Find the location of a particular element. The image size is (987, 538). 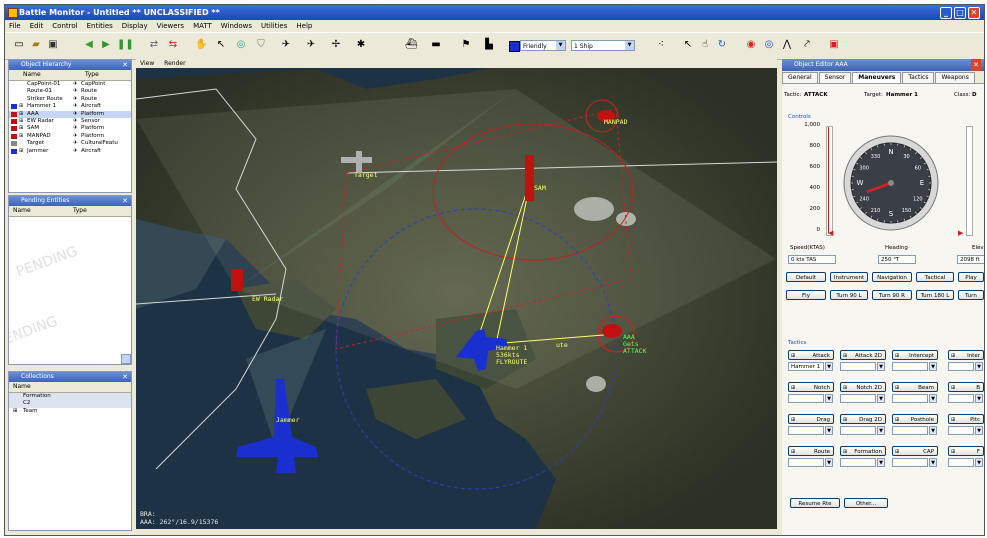

target-icon: ◉ is located at coordinates (751, 45).